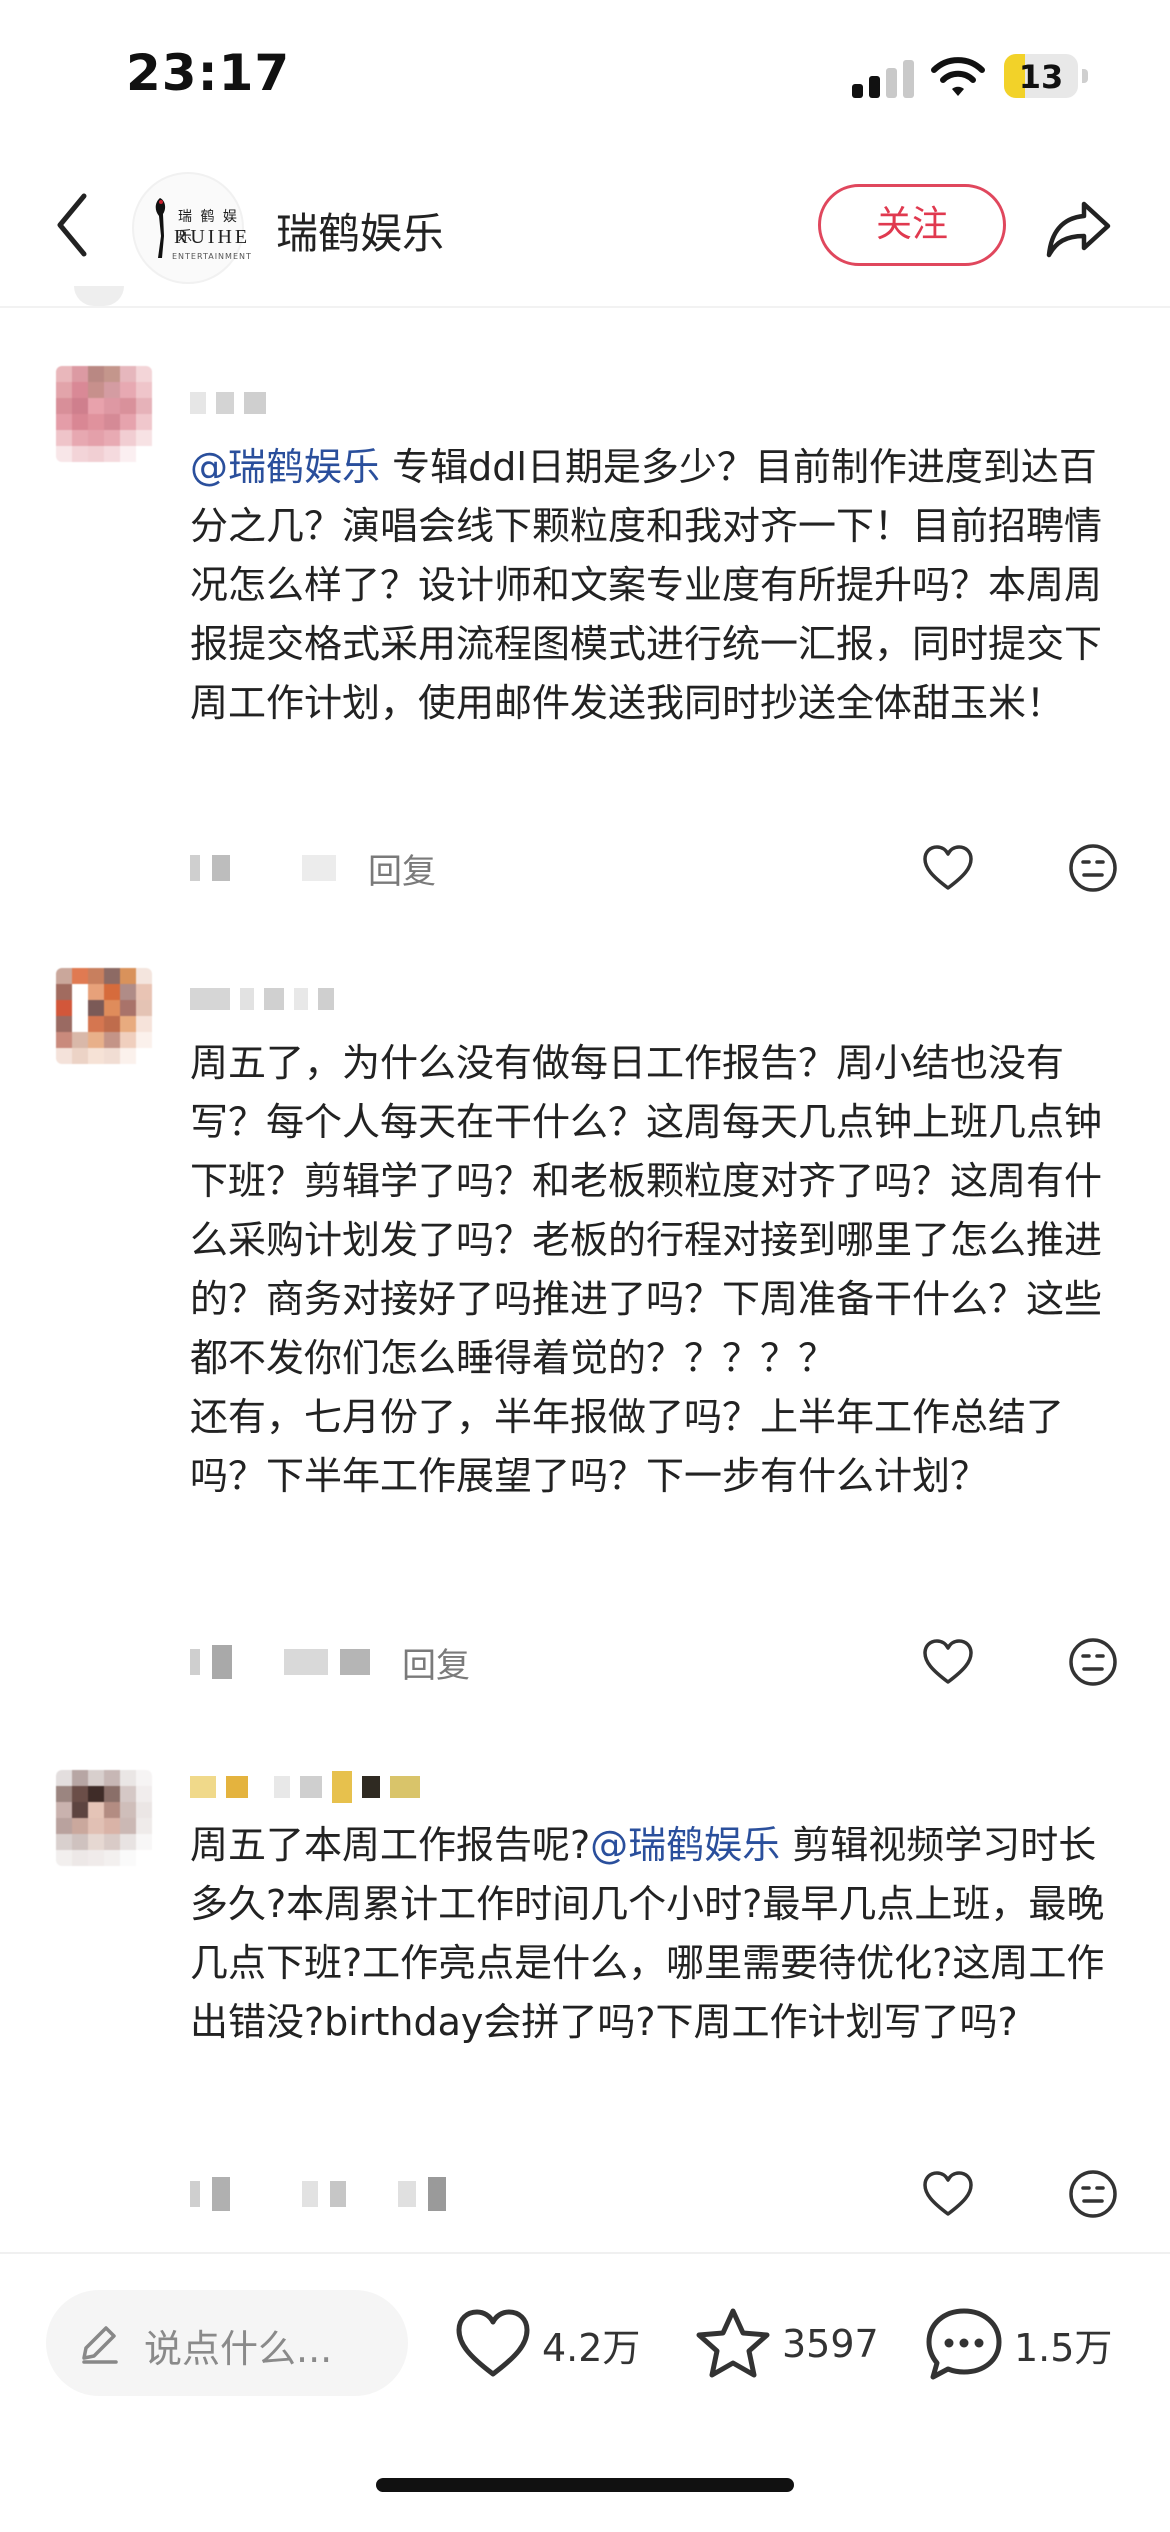  Describe the element at coordinates (208, 73) in the screenshot. I see `status-time: 23:17` at that location.